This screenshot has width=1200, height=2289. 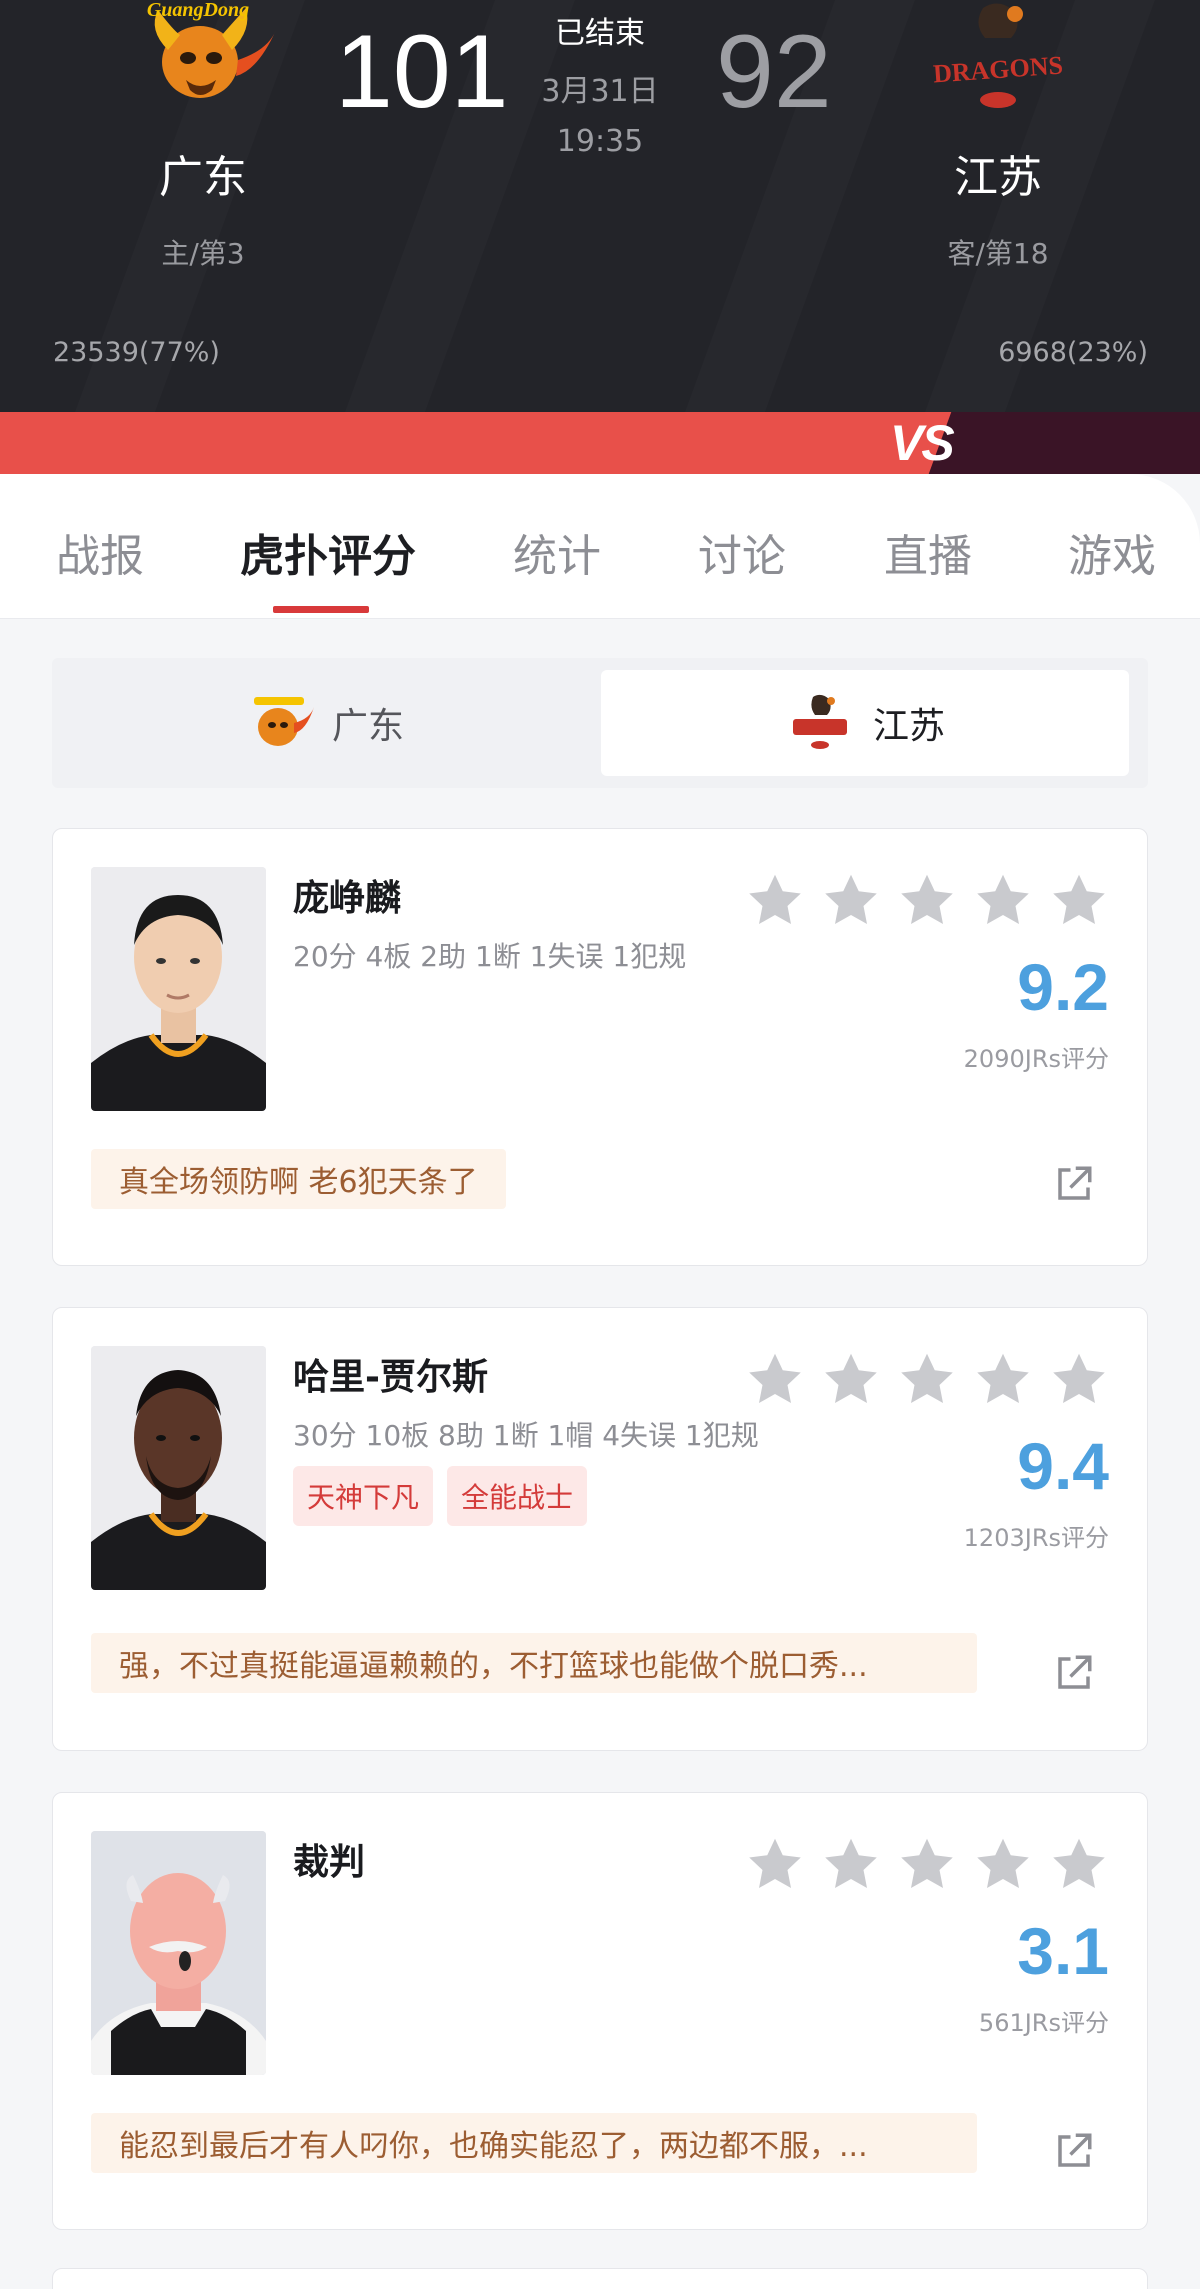 What do you see at coordinates (998, 177) in the screenshot?
I see `away-team-name: 江苏` at bounding box center [998, 177].